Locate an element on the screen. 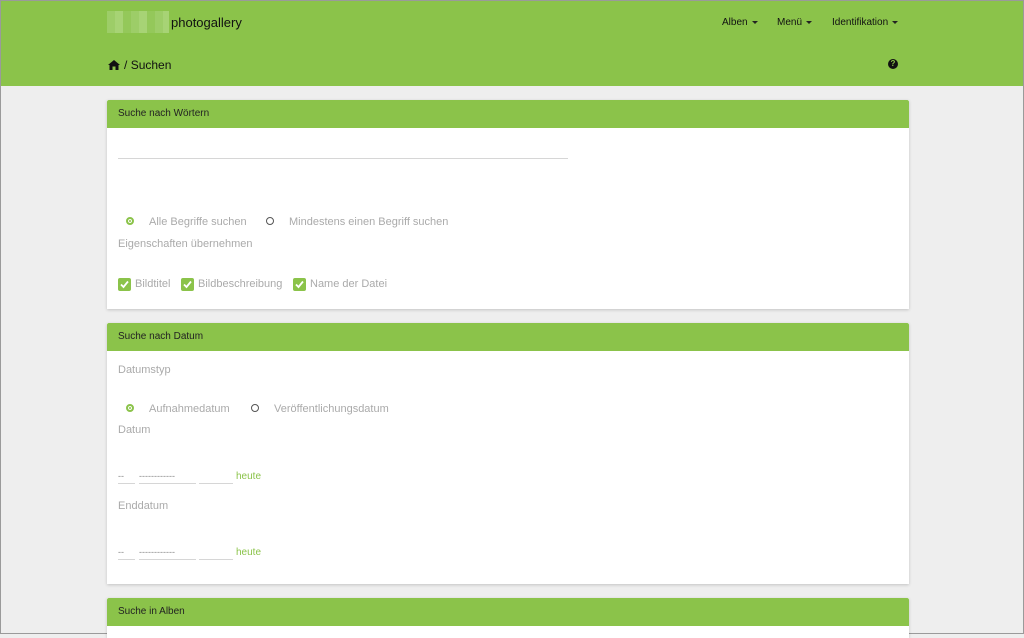 Image resolution: width=1024 pixels, height=638 pixels. brand-title: photogallery is located at coordinates (206, 22).